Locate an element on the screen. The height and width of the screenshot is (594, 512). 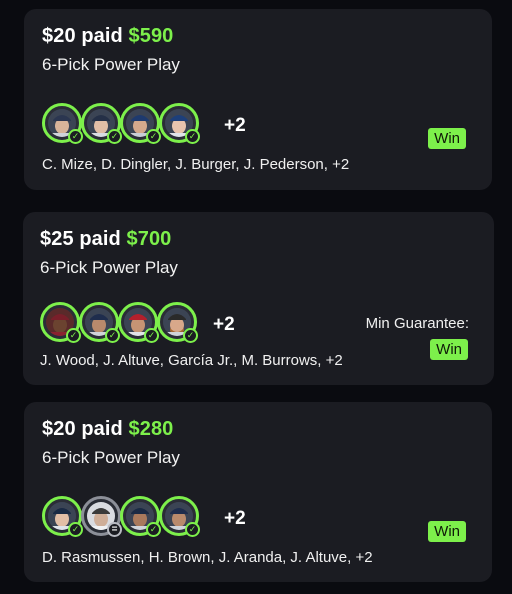
entry-title: $20 paid $280 is located at coordinates (107, 429).